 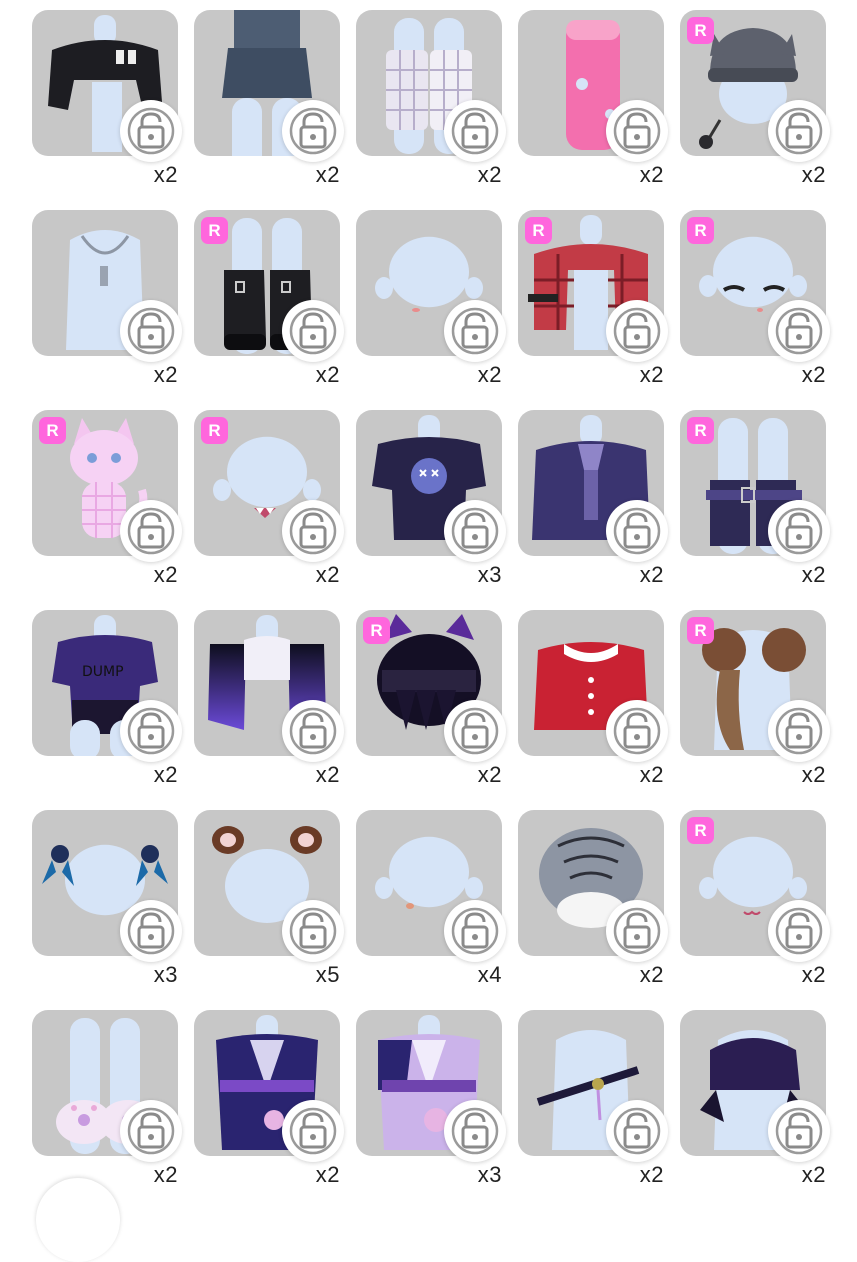 I want to click on svg-text: DUMP, so click(x=103, y=672).